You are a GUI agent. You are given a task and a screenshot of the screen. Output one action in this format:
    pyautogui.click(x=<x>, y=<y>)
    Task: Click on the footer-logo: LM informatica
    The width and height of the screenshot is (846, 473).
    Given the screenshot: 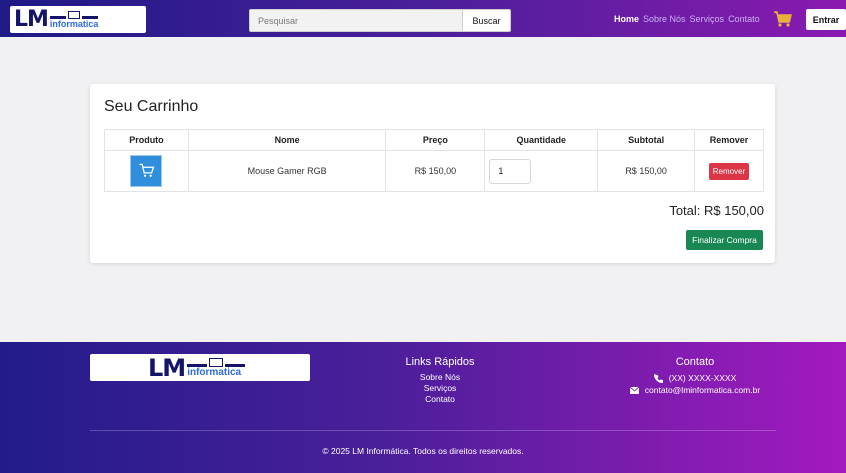 What is the action you would take?
    pyautogui.click(x=200, y=367)
    